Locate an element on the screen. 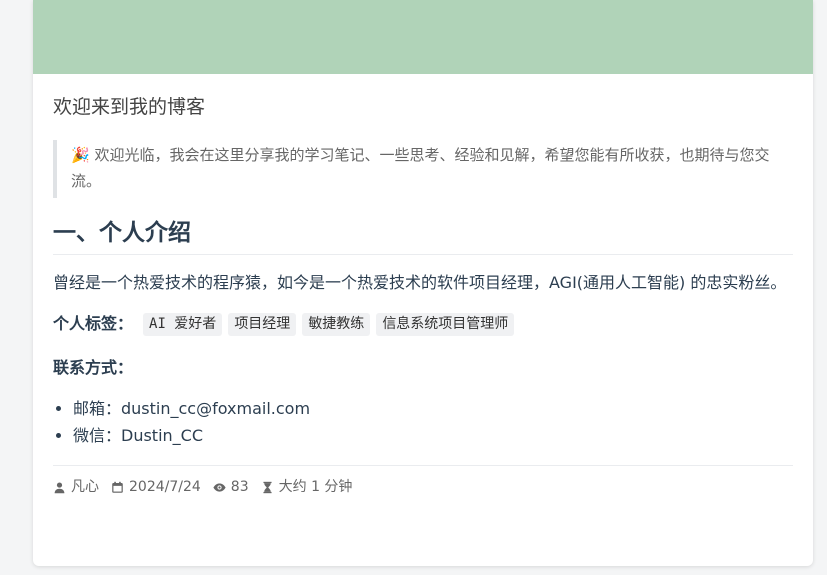 This screenshot has height=575, width=827. reading-time-meta: 大约 1 分钟 is located at coordinates (307, 487).